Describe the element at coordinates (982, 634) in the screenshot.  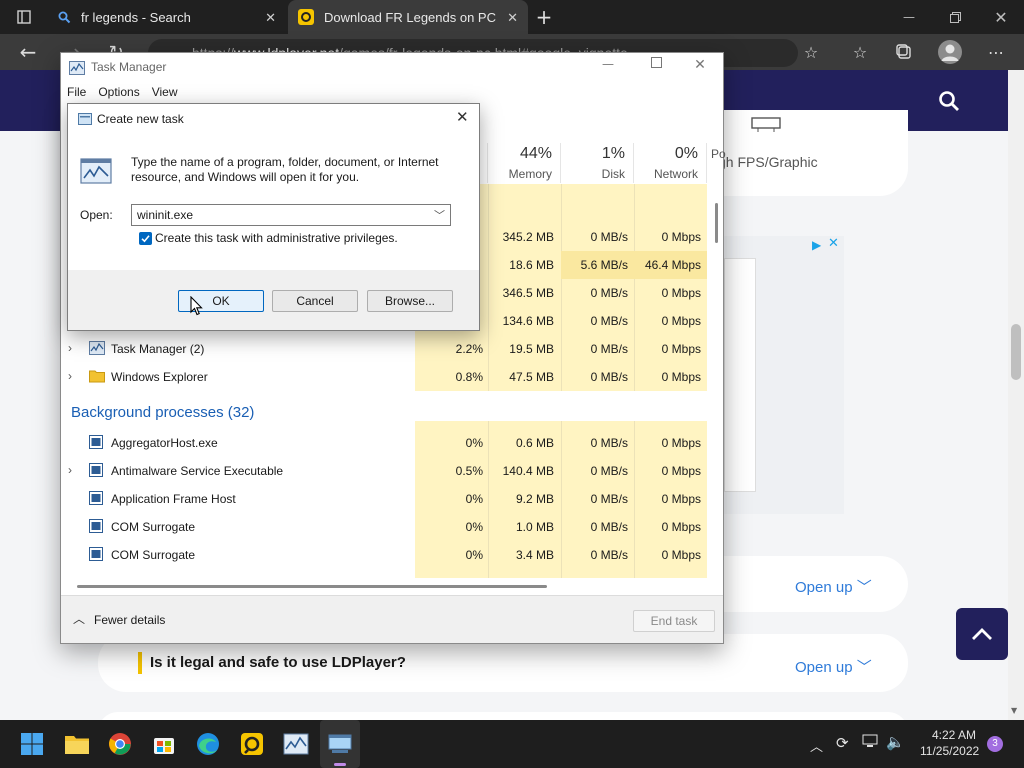
I see `back-to-top-button` at that location.